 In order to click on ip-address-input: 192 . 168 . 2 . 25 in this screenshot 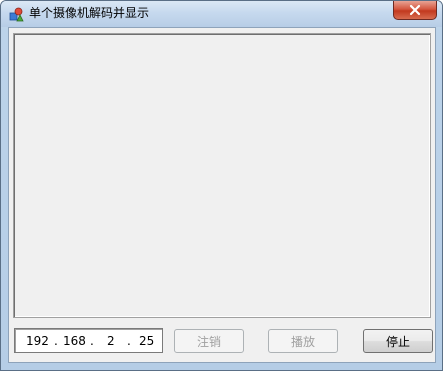, I will do `click(88, 340)`.